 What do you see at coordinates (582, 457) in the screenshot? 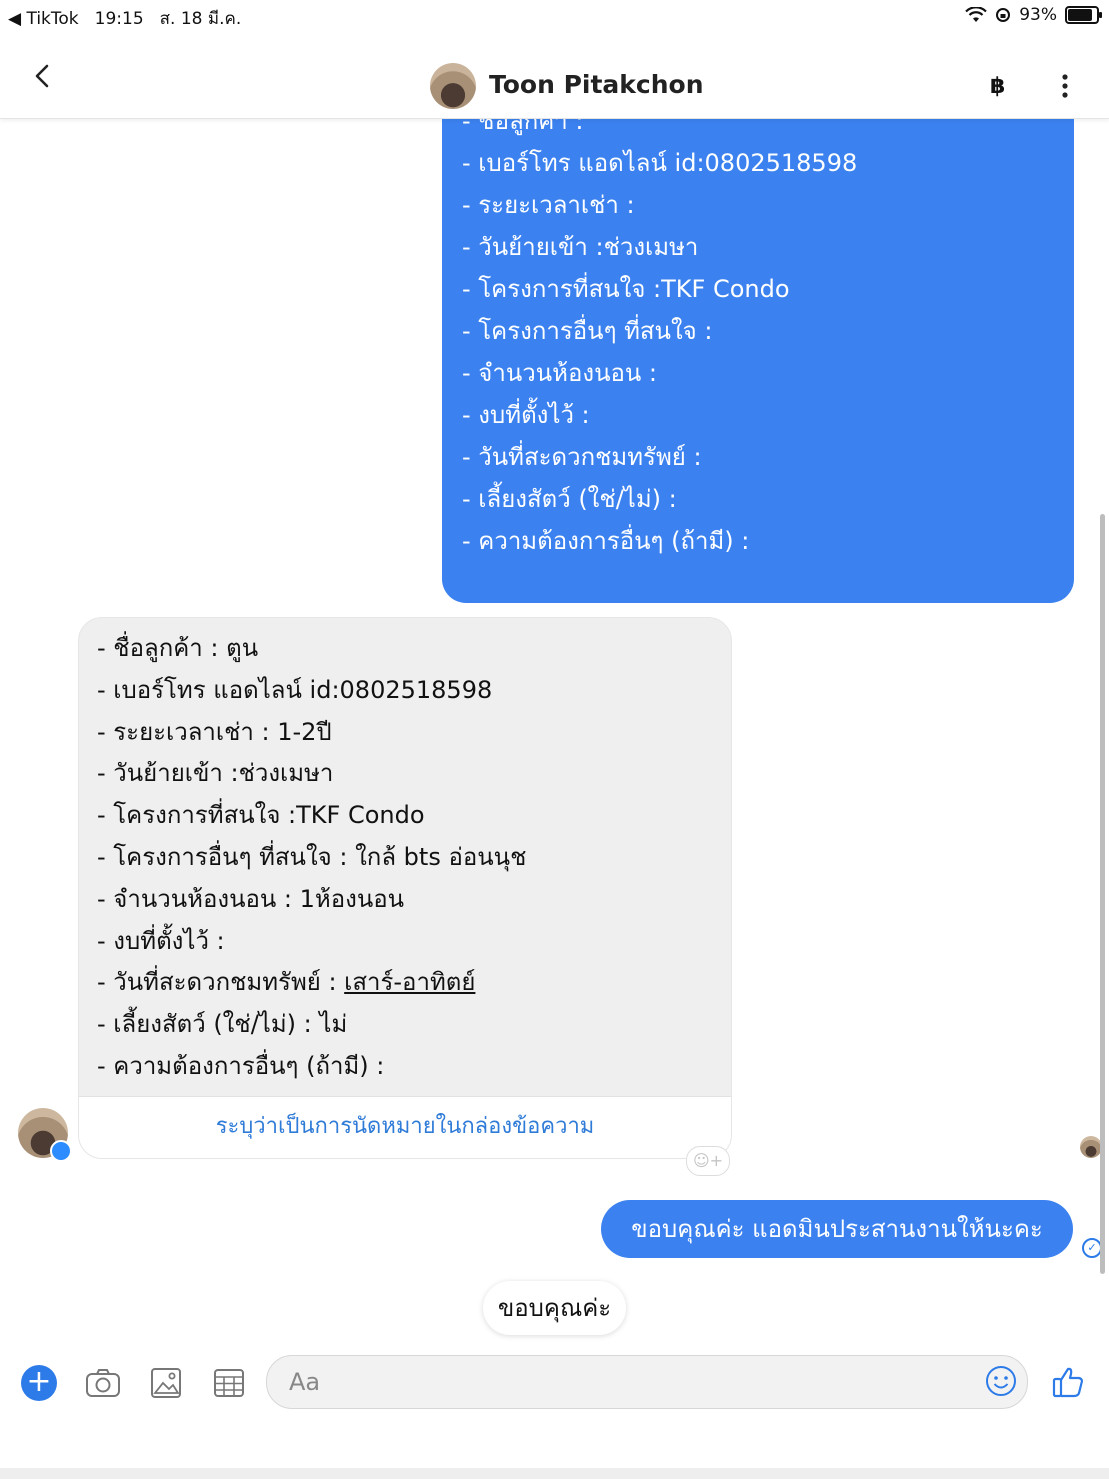
I see `form-line: - วันที่สะดวกชมทรัพย์ :` at bounding box center [582, 457].